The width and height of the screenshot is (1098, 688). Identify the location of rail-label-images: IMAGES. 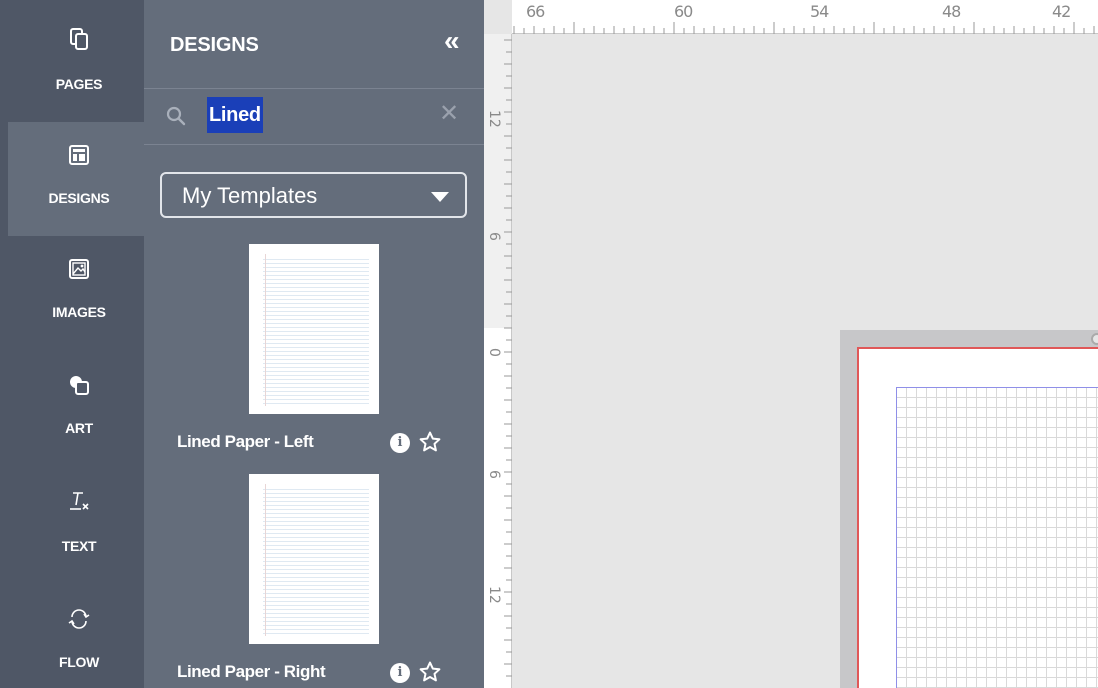
(79, 312).